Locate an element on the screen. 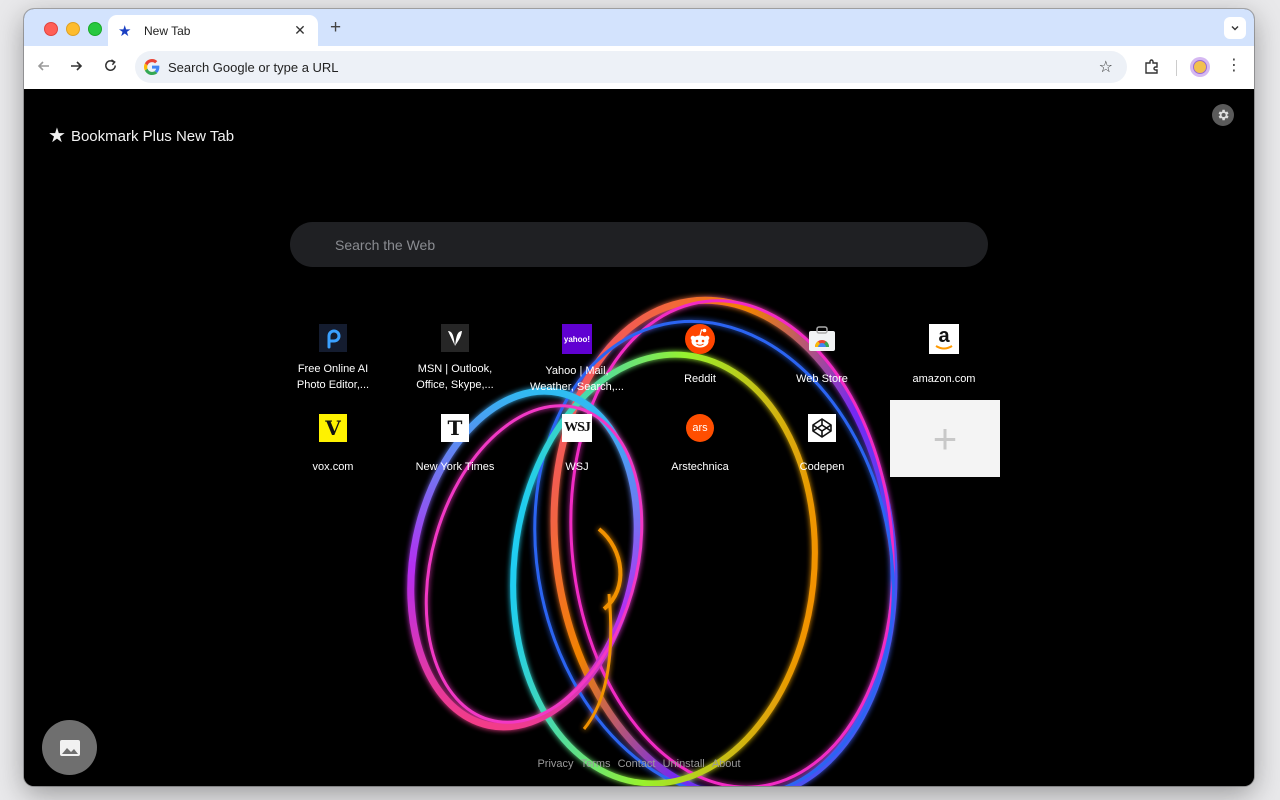  add-shortcut-button: + is located at coordinates (945, 438).